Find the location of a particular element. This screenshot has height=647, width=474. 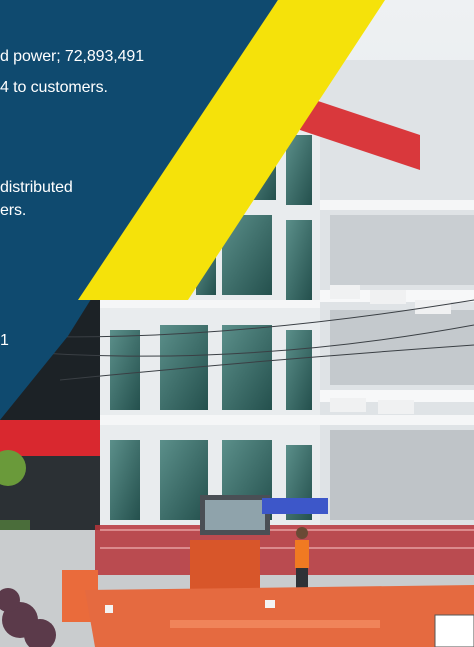

hero-text-line: d power; 72,893,491 is located at coordinates (72, 56).